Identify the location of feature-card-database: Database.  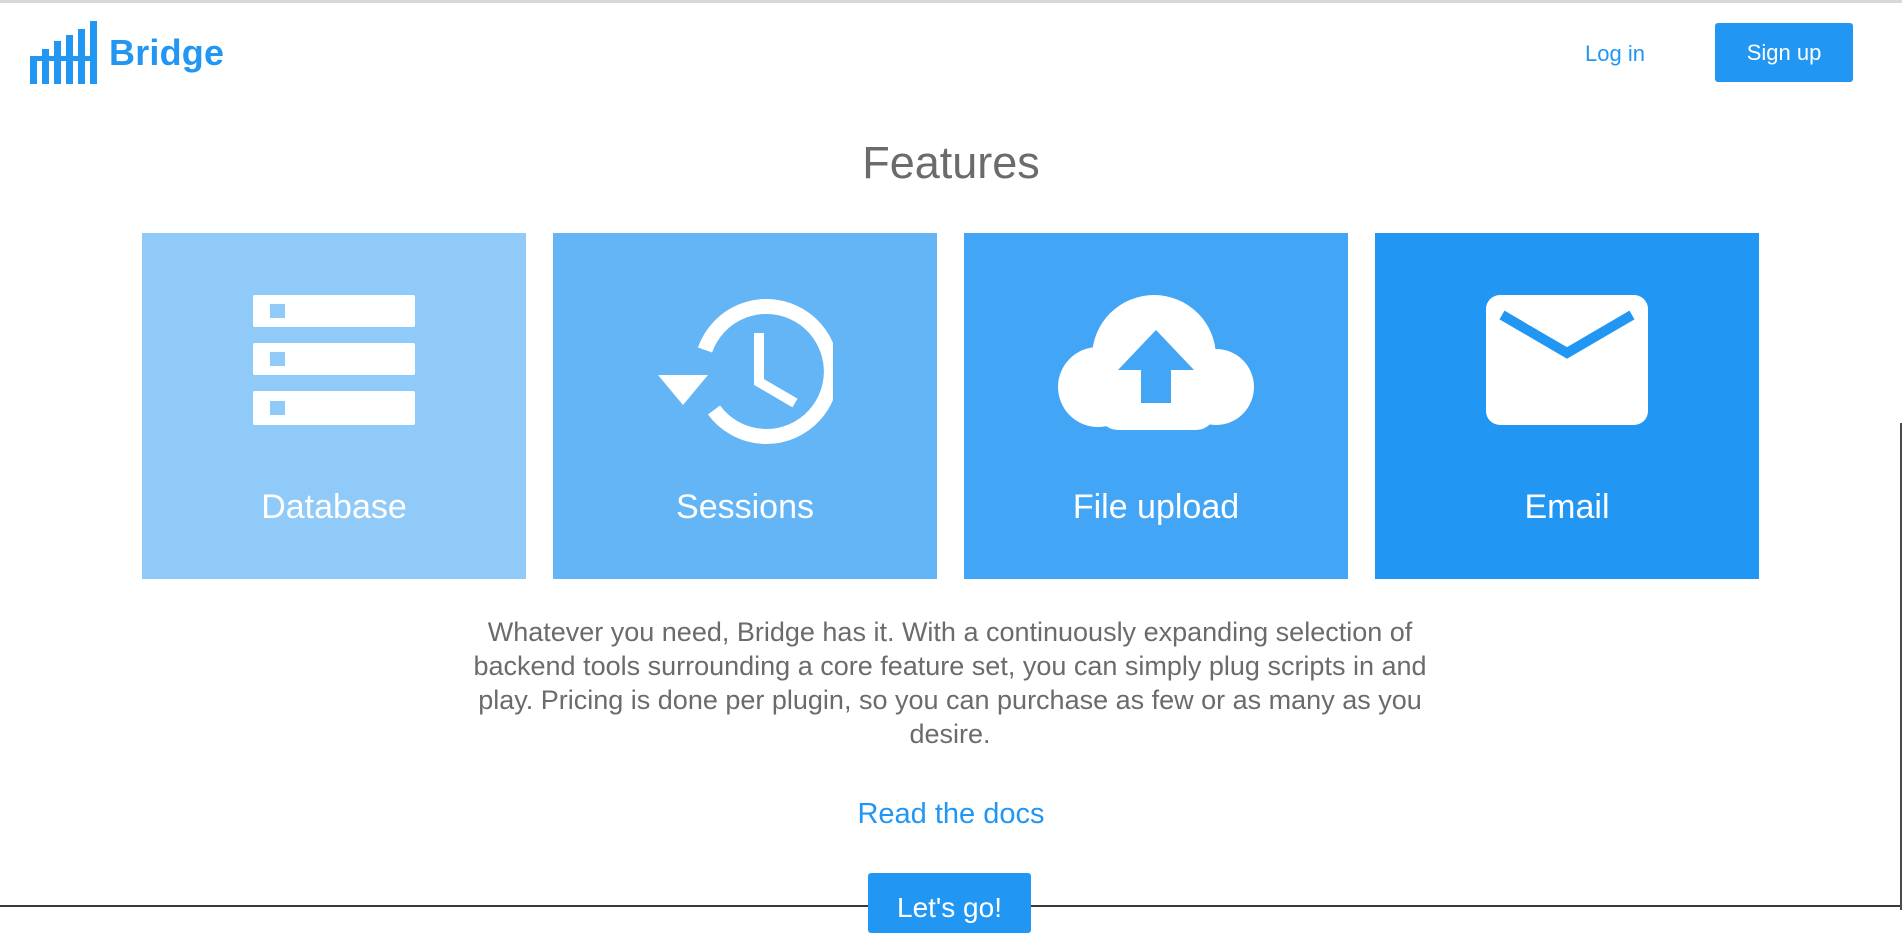
(334, 406).